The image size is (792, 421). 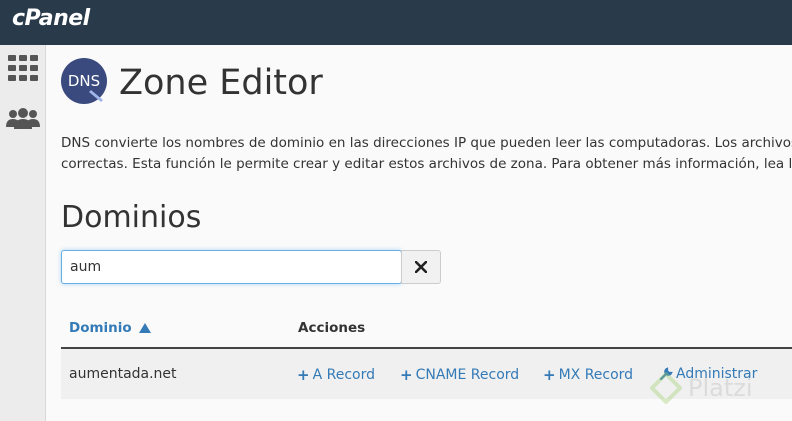 What do you see at coordinates (221, 83) in the screenshot?
I see `page-title: Zone Editor` at bounding box center [221, 83].